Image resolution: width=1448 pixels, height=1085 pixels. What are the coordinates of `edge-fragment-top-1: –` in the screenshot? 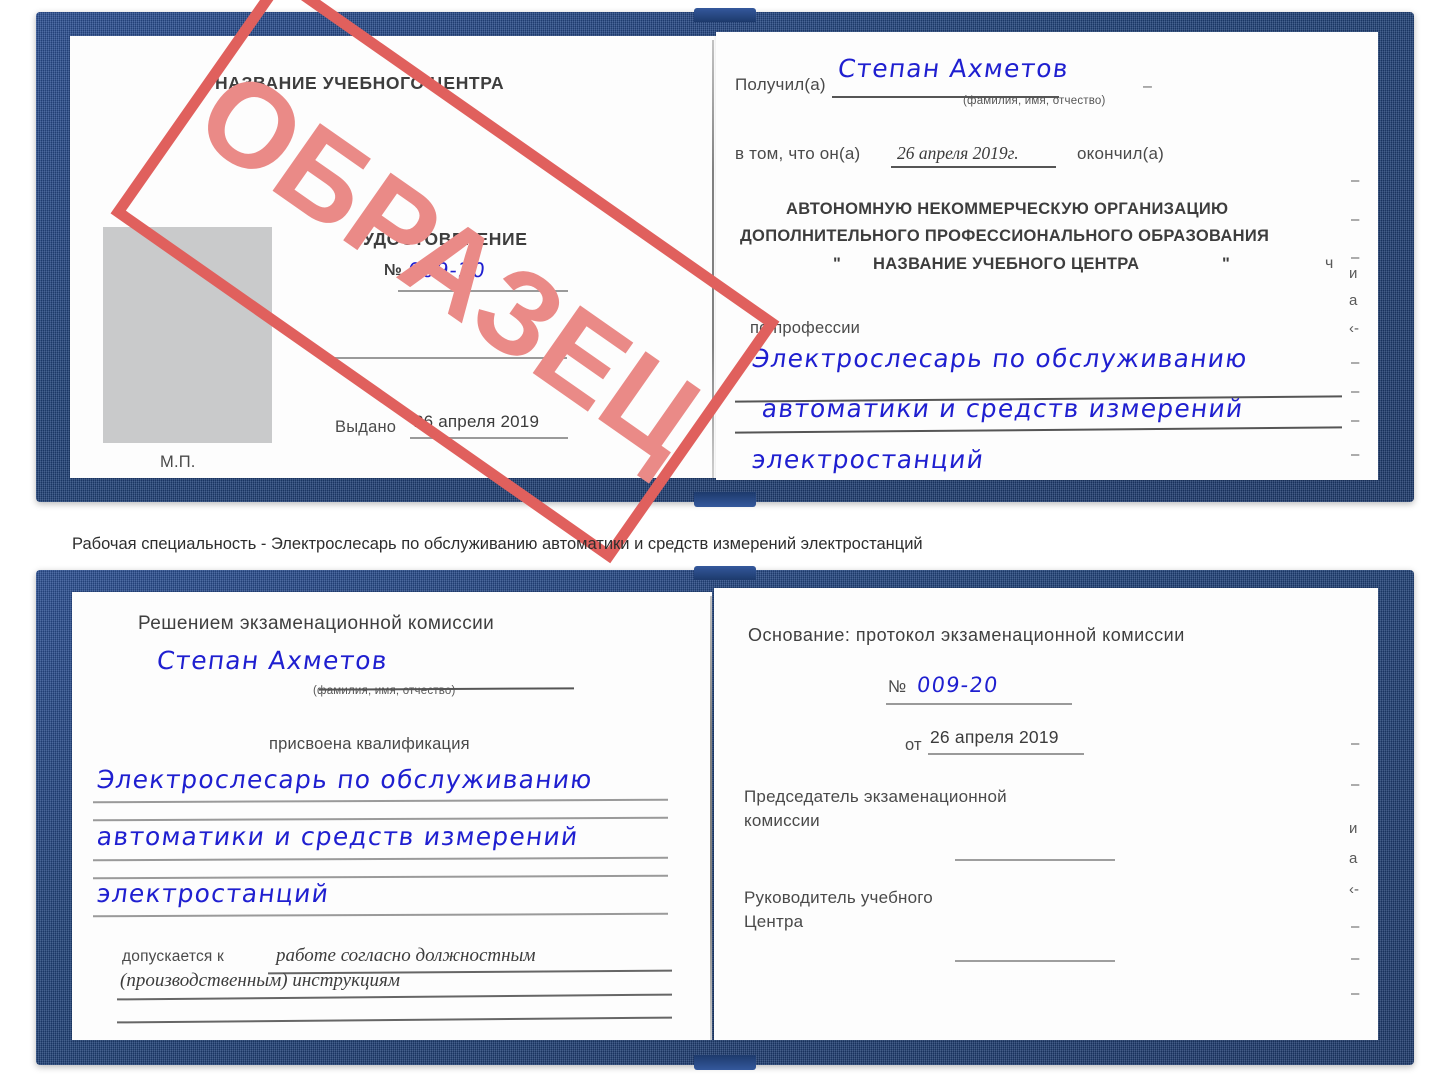 It's located at (1355, 180).